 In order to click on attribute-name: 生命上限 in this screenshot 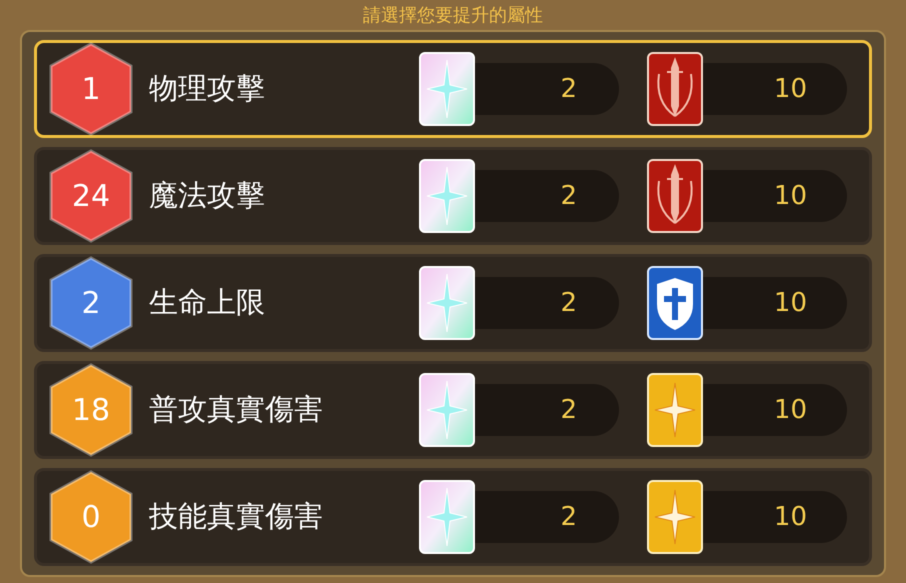, I will do `click(207, 303)`.